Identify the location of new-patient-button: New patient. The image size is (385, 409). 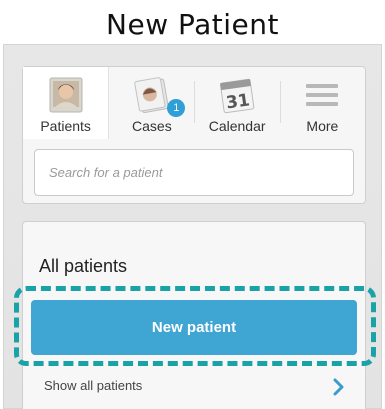
(194, 327).